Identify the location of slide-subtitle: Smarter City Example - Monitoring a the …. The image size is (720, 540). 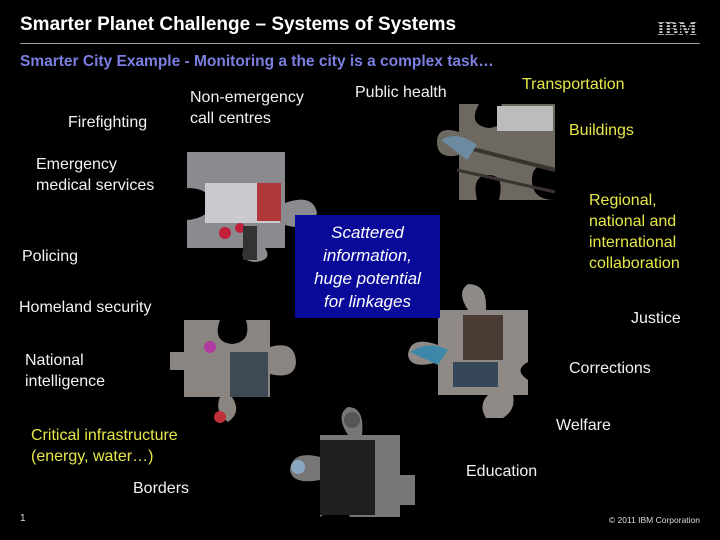
(257, 61).